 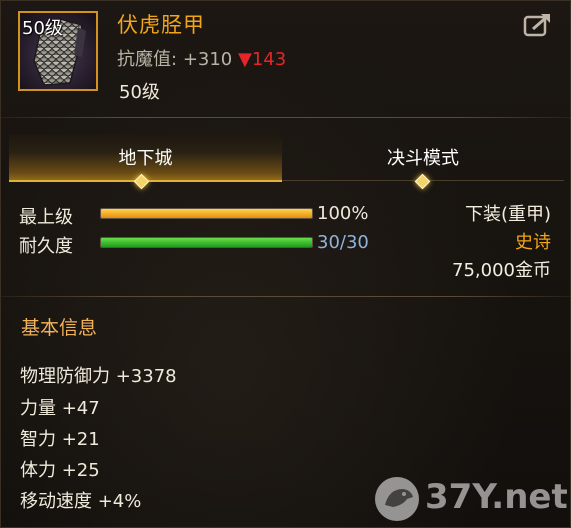 What do you see at coordinates (98, 376) in the screenshot?
I see `attr-physical-defense: 物理防御力 +3378` at bounding box center [98, 376].